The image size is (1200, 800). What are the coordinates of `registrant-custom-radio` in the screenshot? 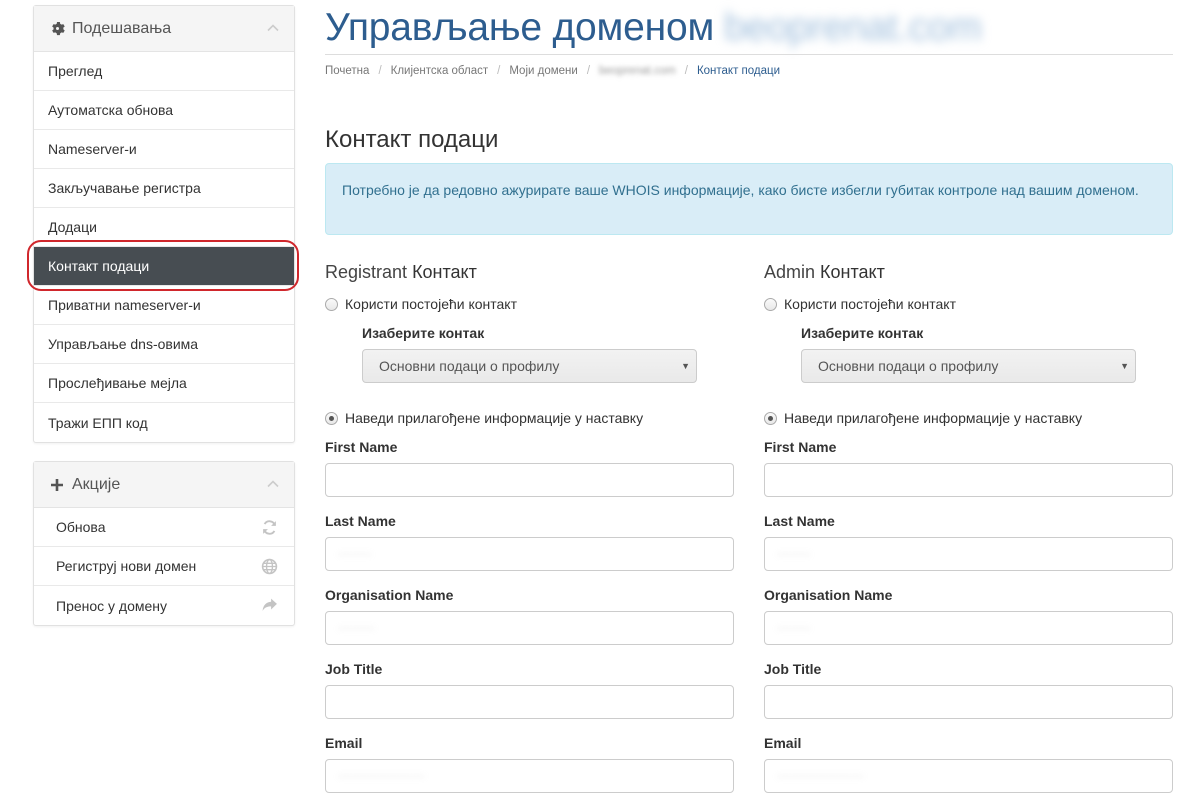 It's located at (331, 418).